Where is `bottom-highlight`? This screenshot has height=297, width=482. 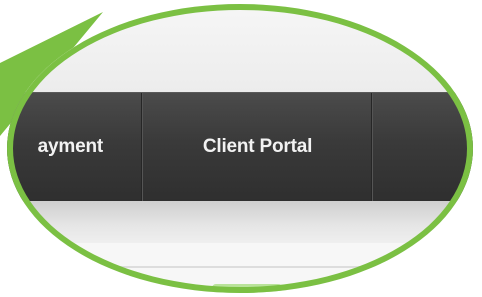
bottom-highlight is located at coordinates (247, 288).